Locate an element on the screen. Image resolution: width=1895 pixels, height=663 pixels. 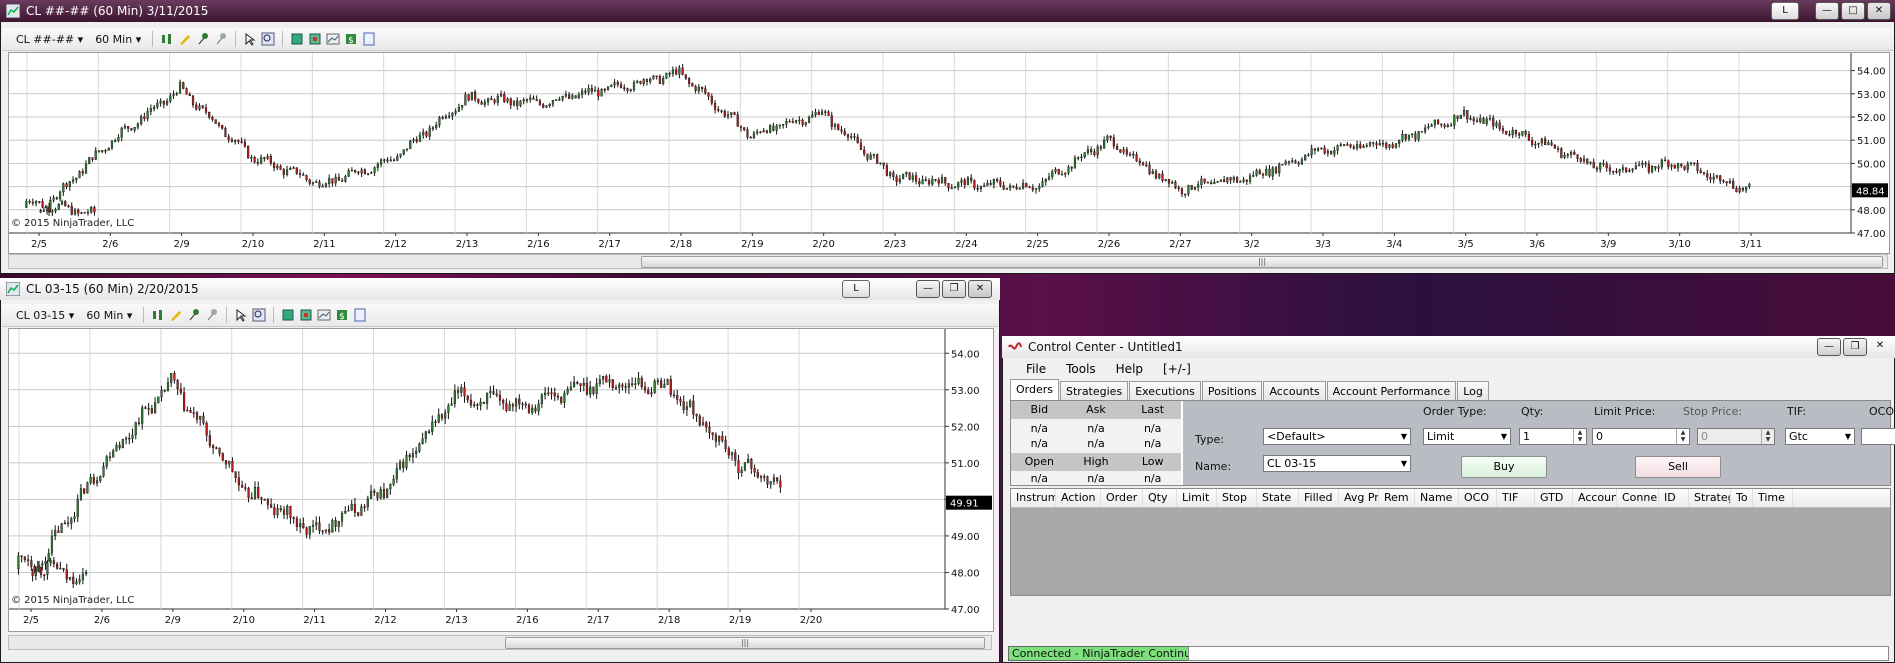
instrument-selector: CL 03-15 ▾ is located at coordinates (45, 315).